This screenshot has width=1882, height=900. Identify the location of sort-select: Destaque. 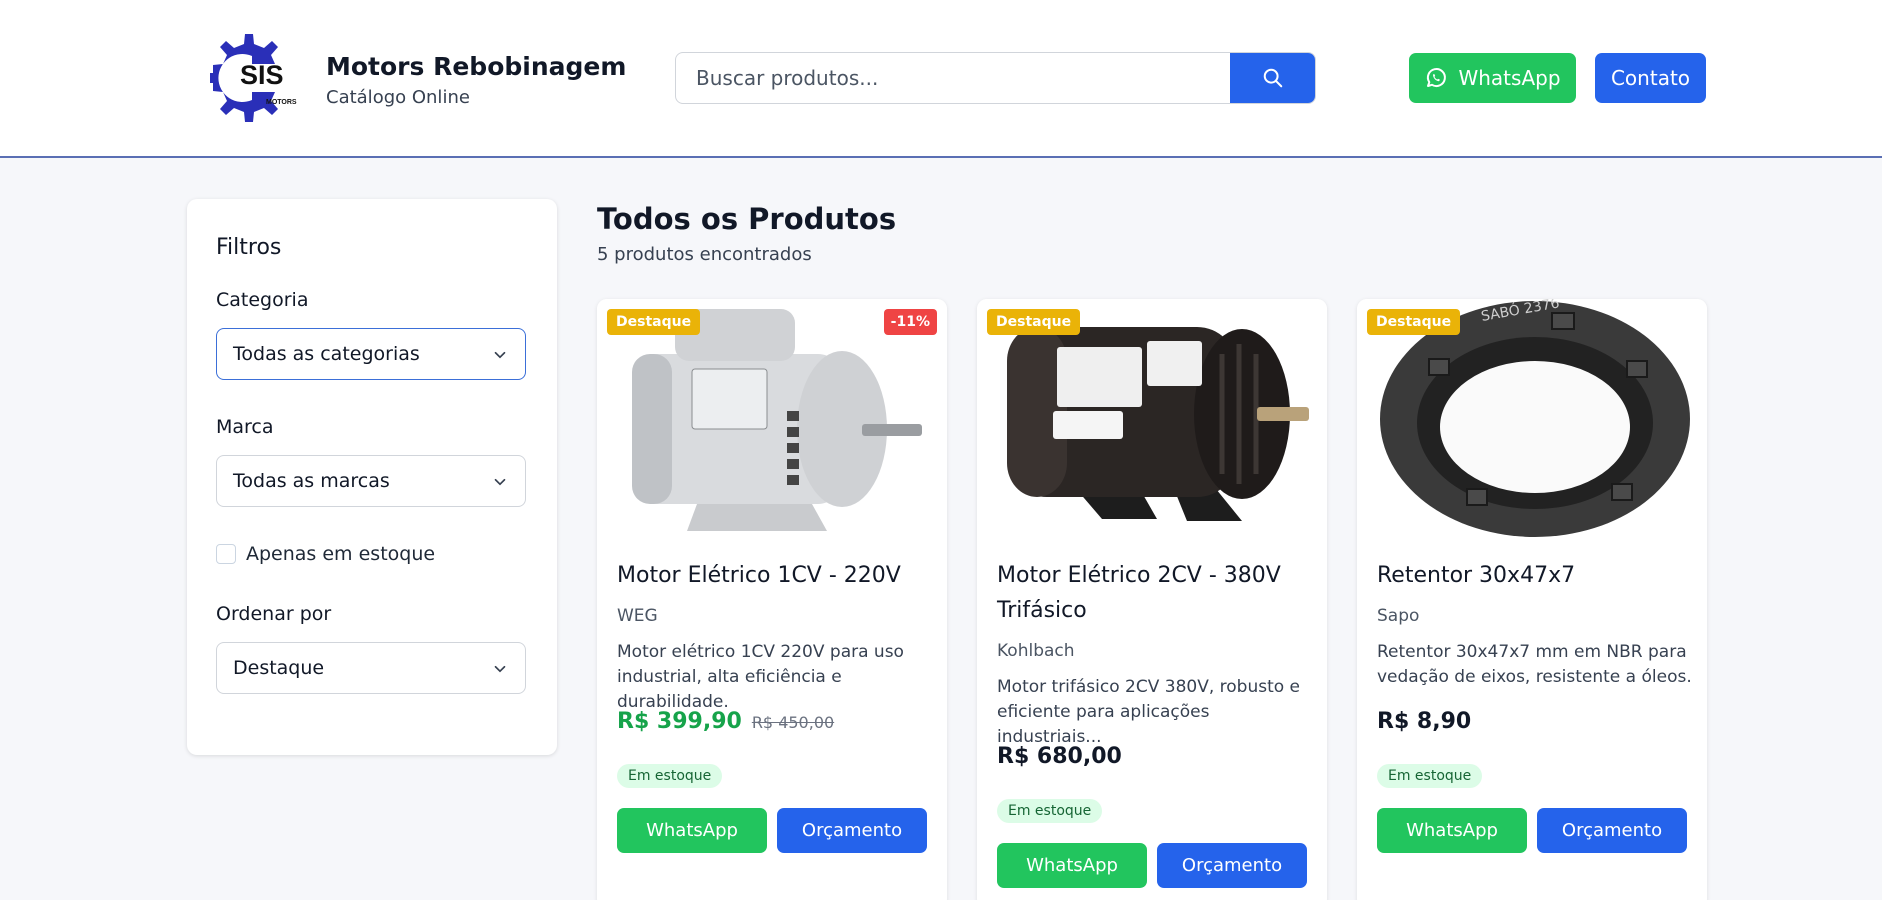
(371, 668).